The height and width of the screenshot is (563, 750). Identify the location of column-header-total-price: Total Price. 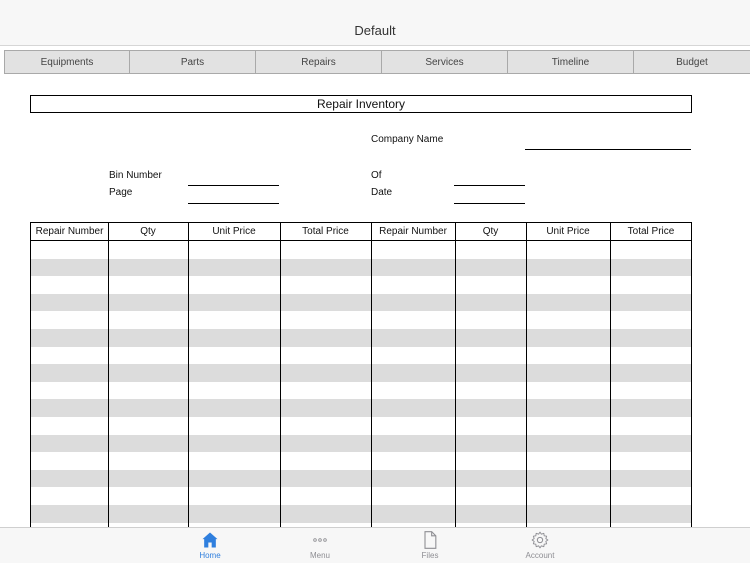
(325, 231).